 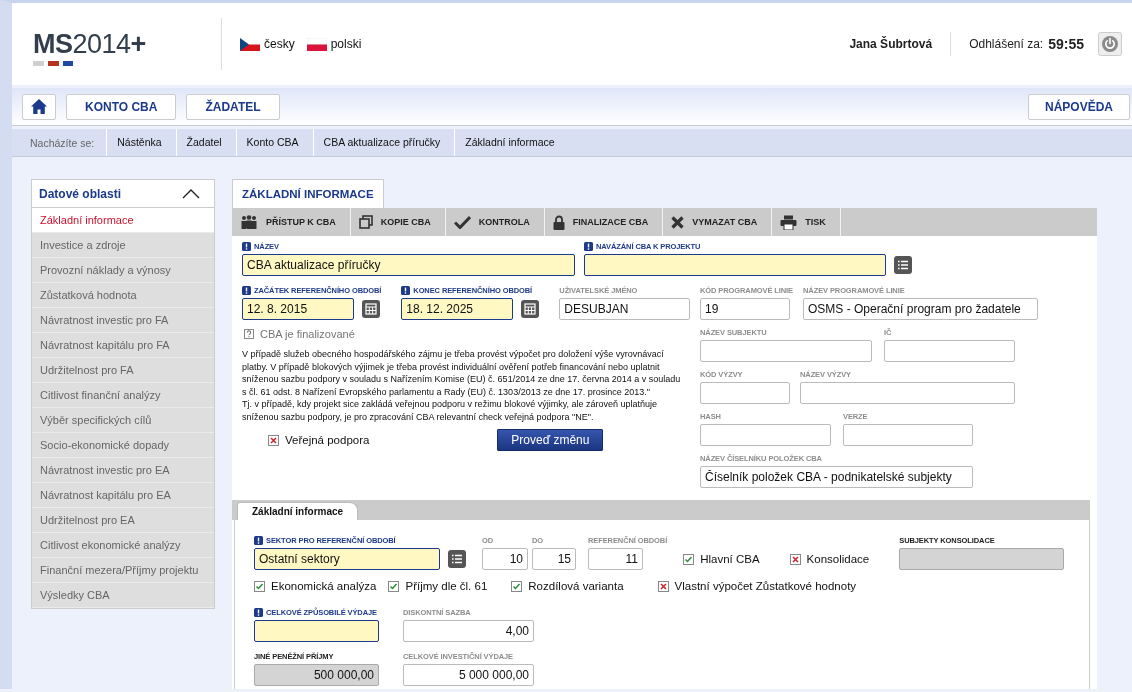 What do you see at coordinates (468, 675) in the screenshot?
I see `input-field: 5 000 000,00` at bounding box center [468, 675].